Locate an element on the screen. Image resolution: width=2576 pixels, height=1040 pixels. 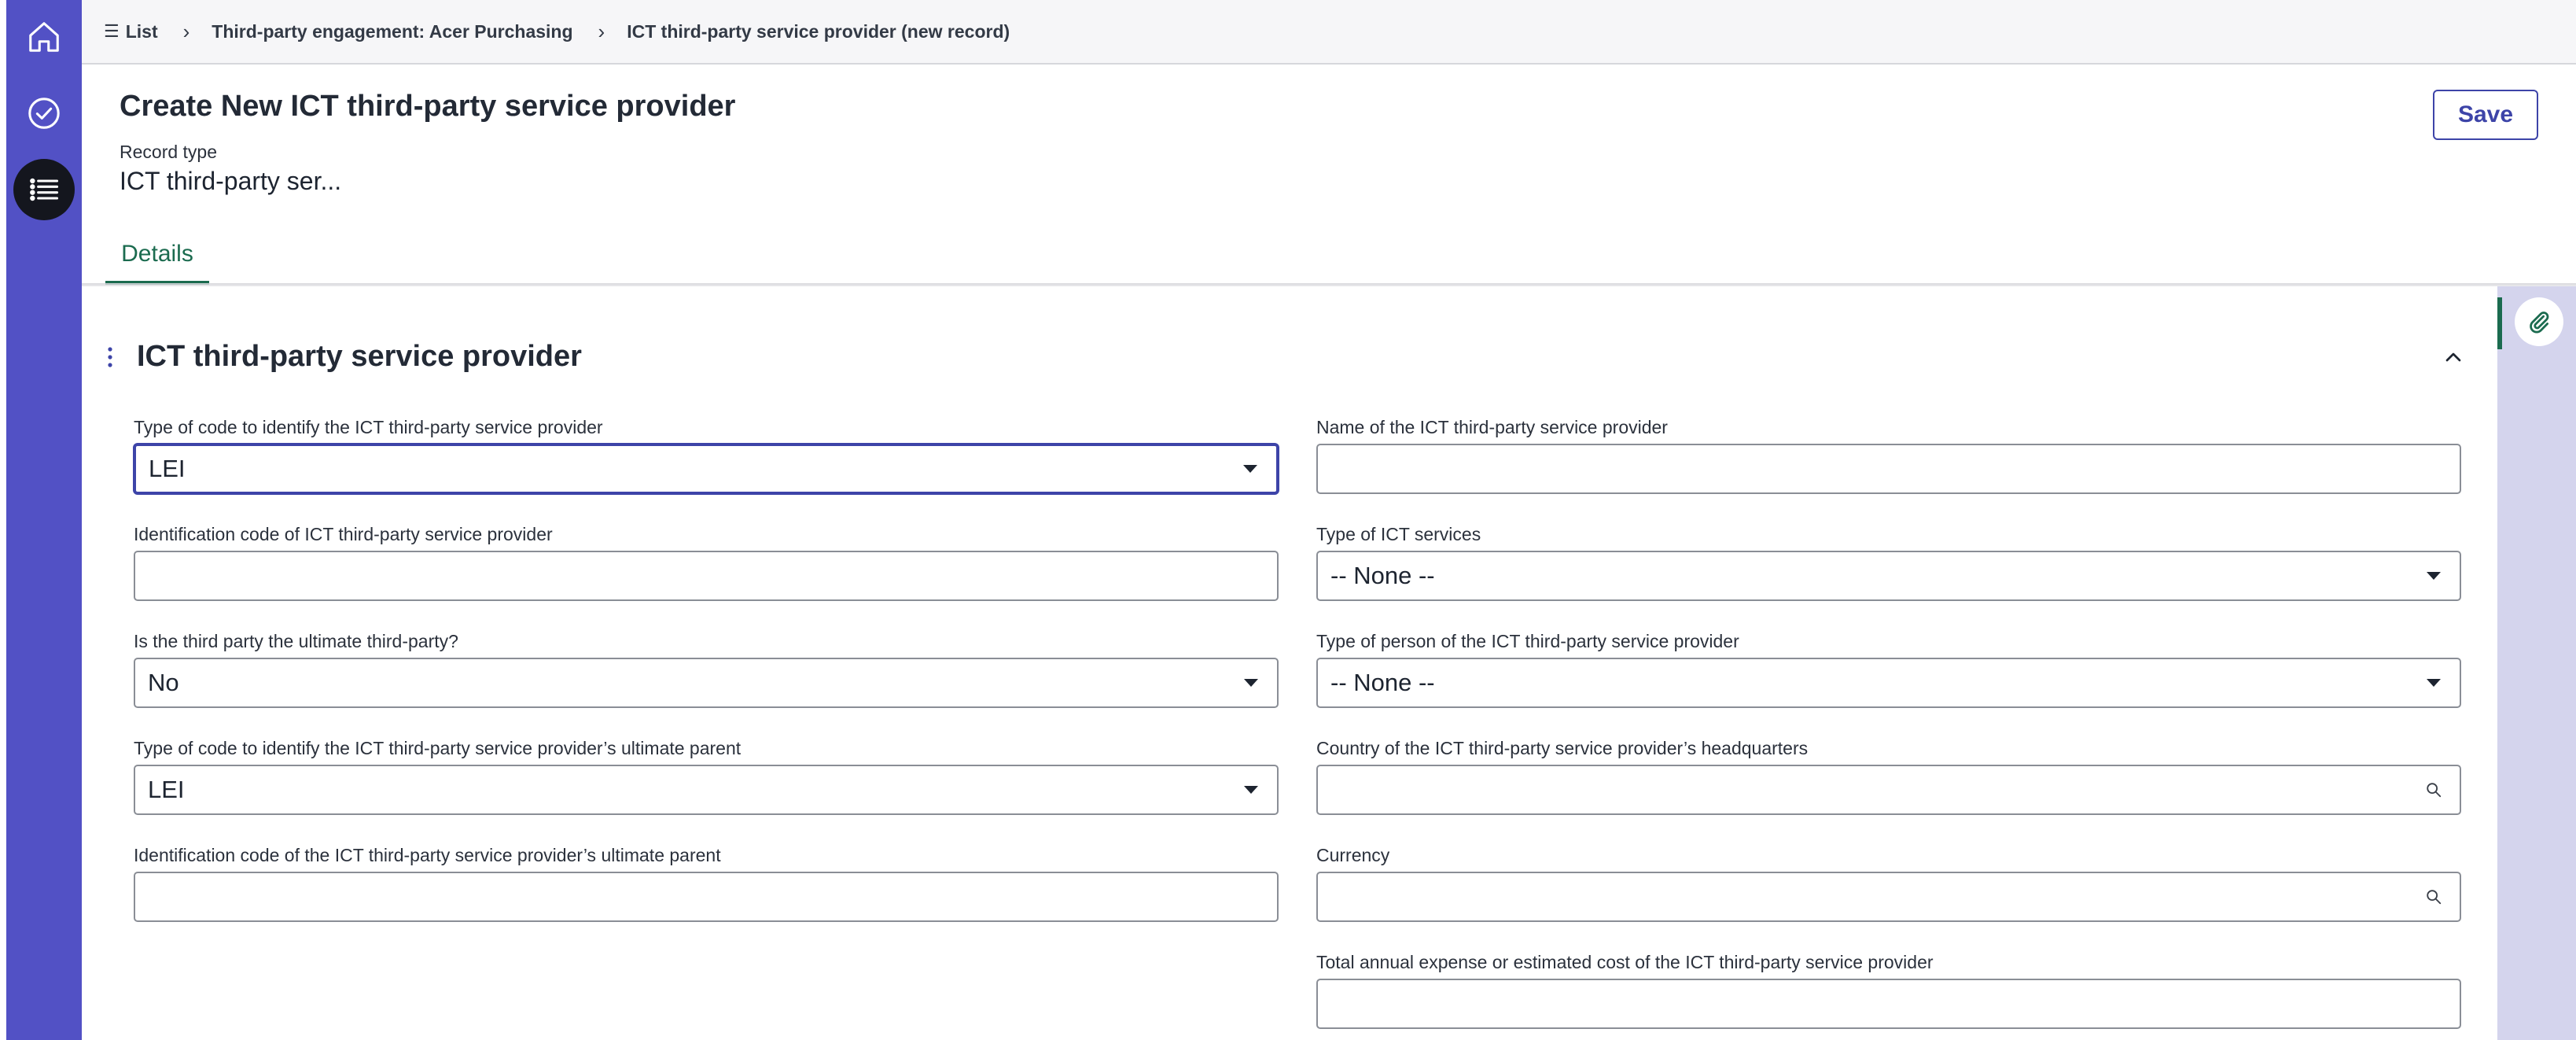
field-ict-services-type: Type of ICT services -- None -- is located at coordinates (1888, 561).